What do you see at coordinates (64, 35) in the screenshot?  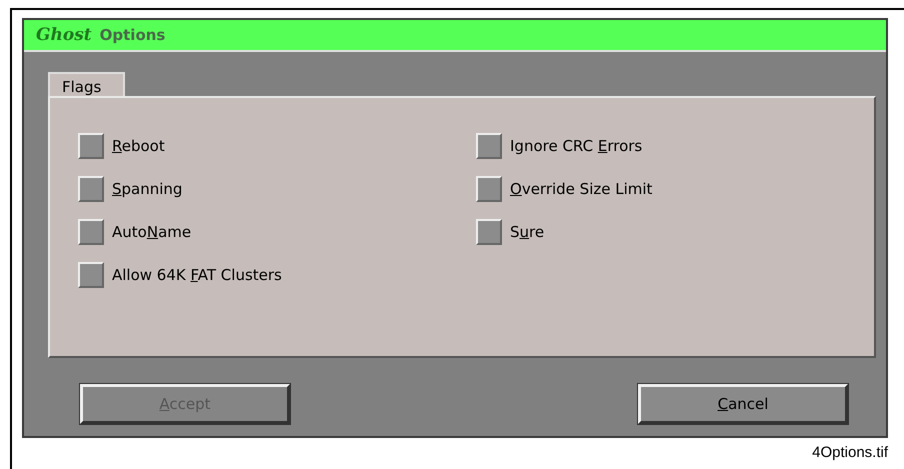 I see `app-logo: Ghost` at bounding box center [64, 35].